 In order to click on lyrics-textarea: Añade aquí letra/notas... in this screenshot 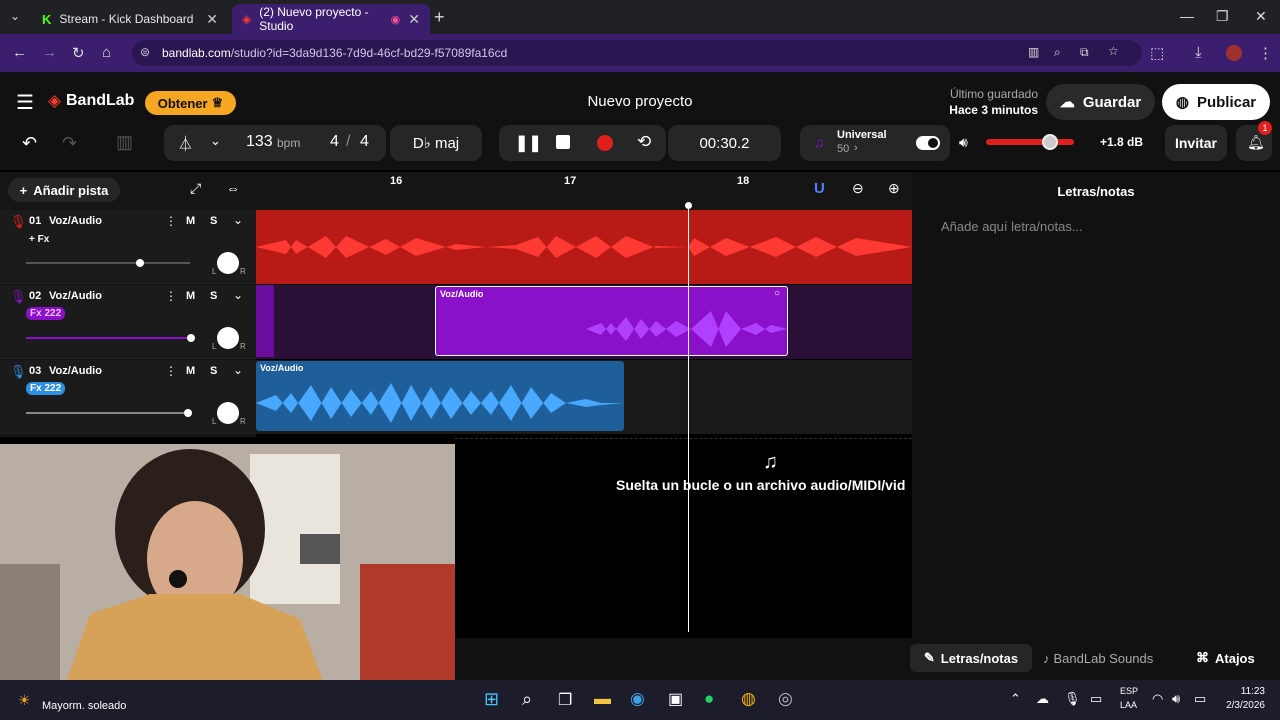, I will do `click(1012, 226)`.